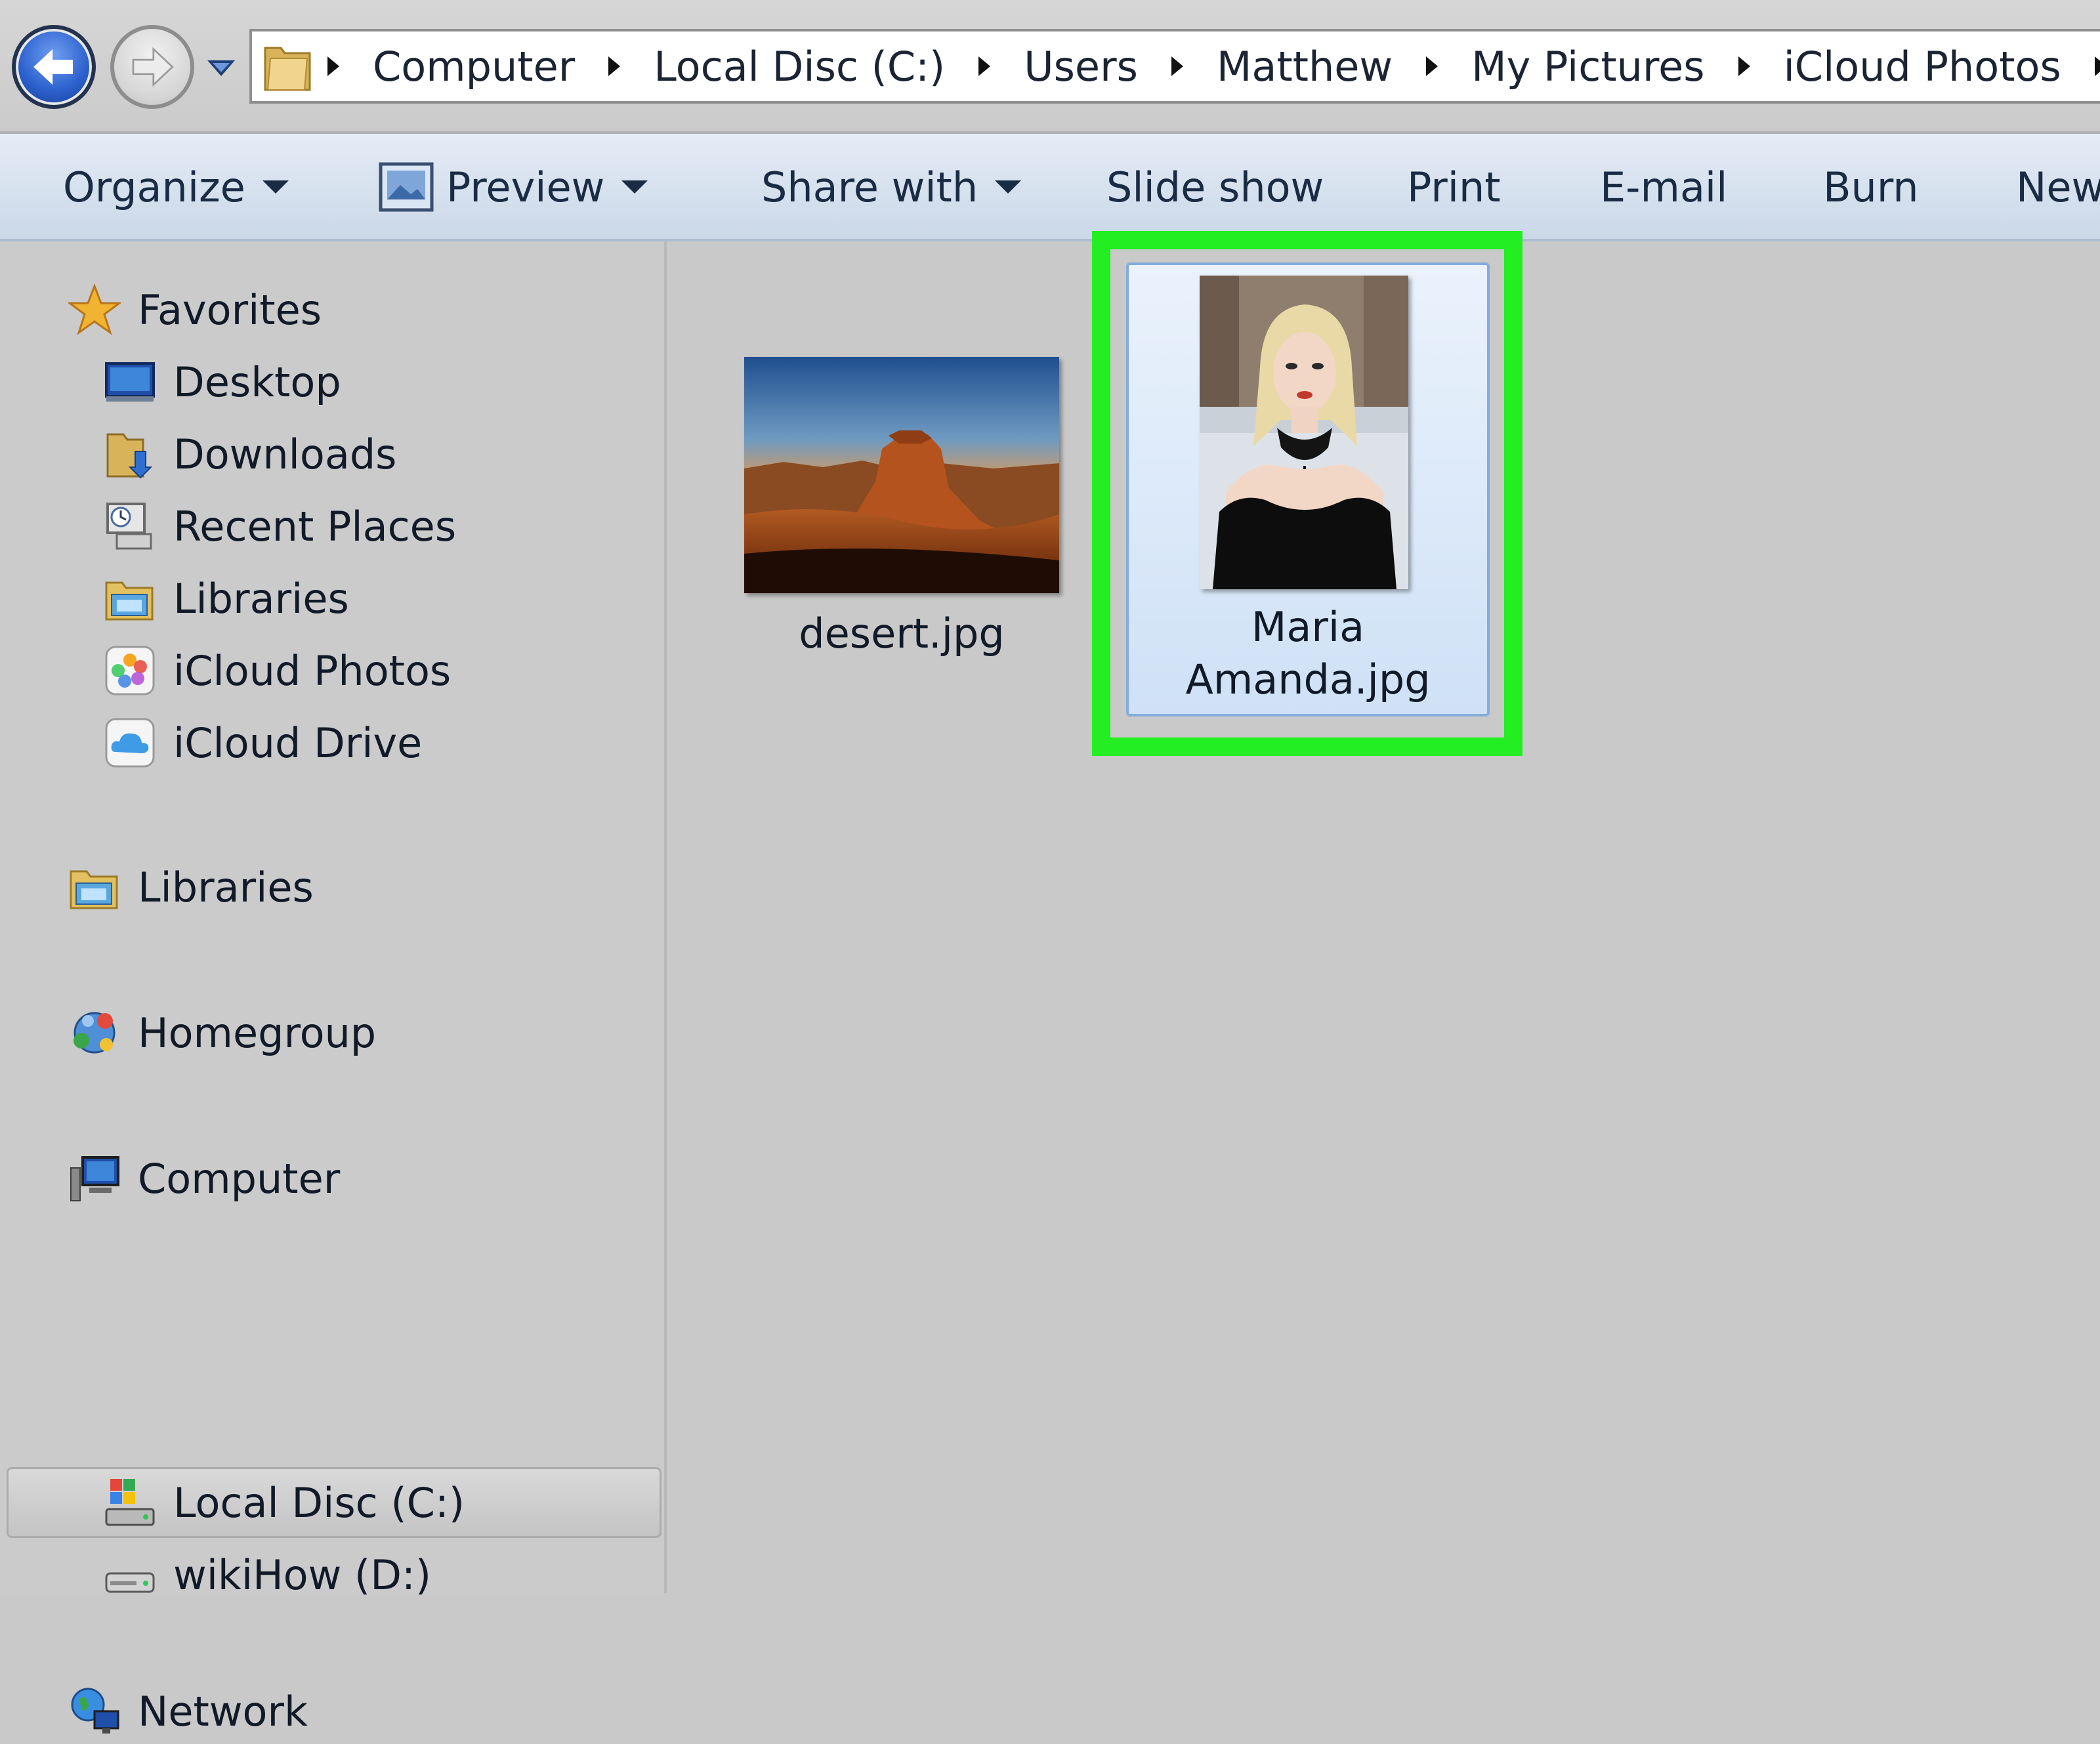  Describe the element at coordinates (257, 382) in the screenshot. I see `nav-label: Desktop` at that location.